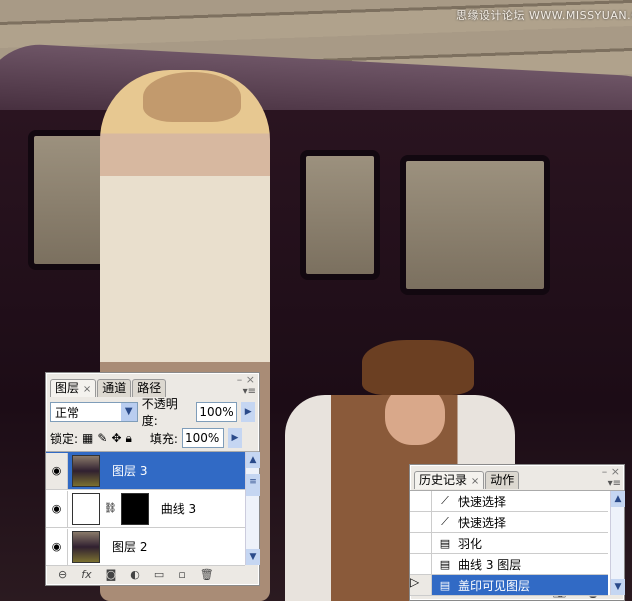  I want to click on tab-actions: 动作, so click(502, 480).